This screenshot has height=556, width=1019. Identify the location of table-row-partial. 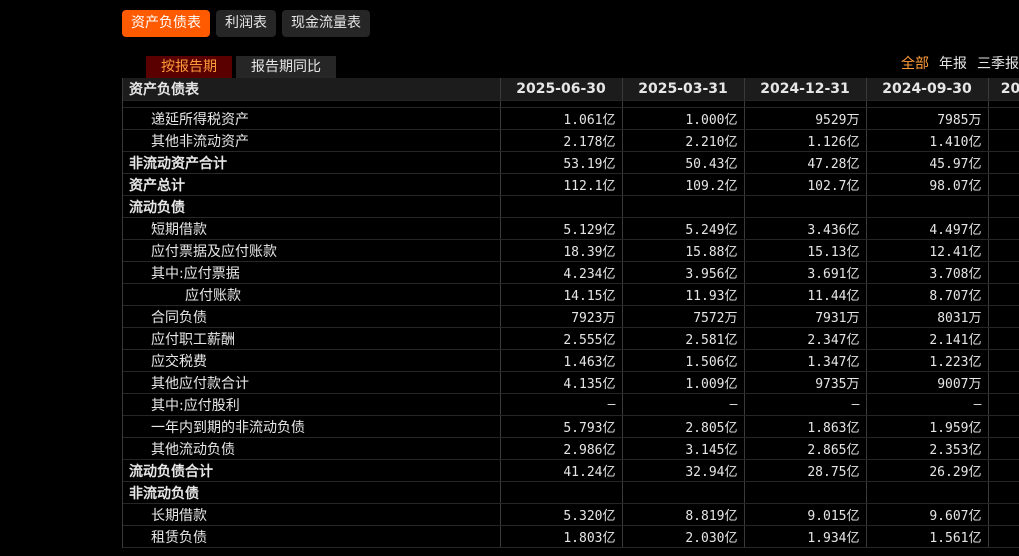
(571, 104).